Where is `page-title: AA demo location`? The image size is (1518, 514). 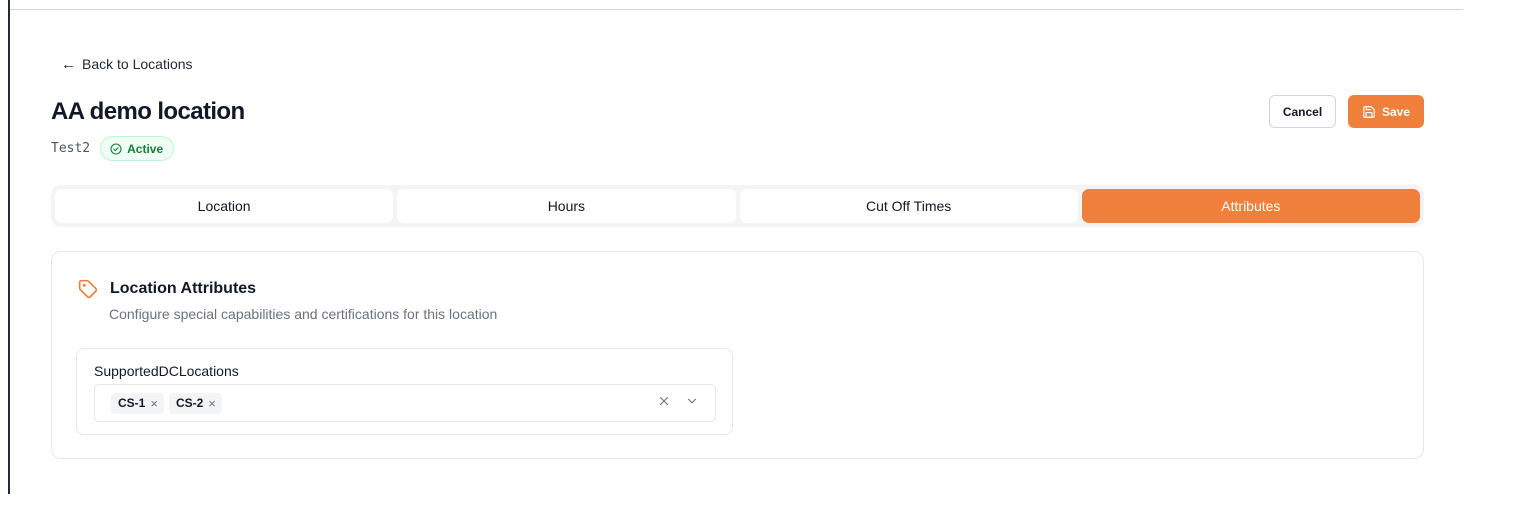
page-title: AA demo location is located at coordinates (148, 111).